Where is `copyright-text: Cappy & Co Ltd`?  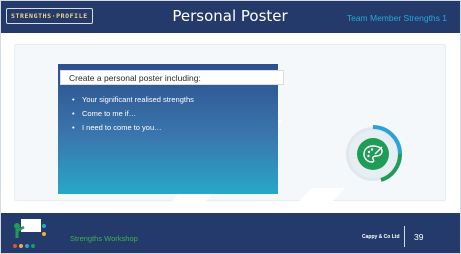
copyright-text: Cappy & Co Ltd is located at coordinates (381, 237).